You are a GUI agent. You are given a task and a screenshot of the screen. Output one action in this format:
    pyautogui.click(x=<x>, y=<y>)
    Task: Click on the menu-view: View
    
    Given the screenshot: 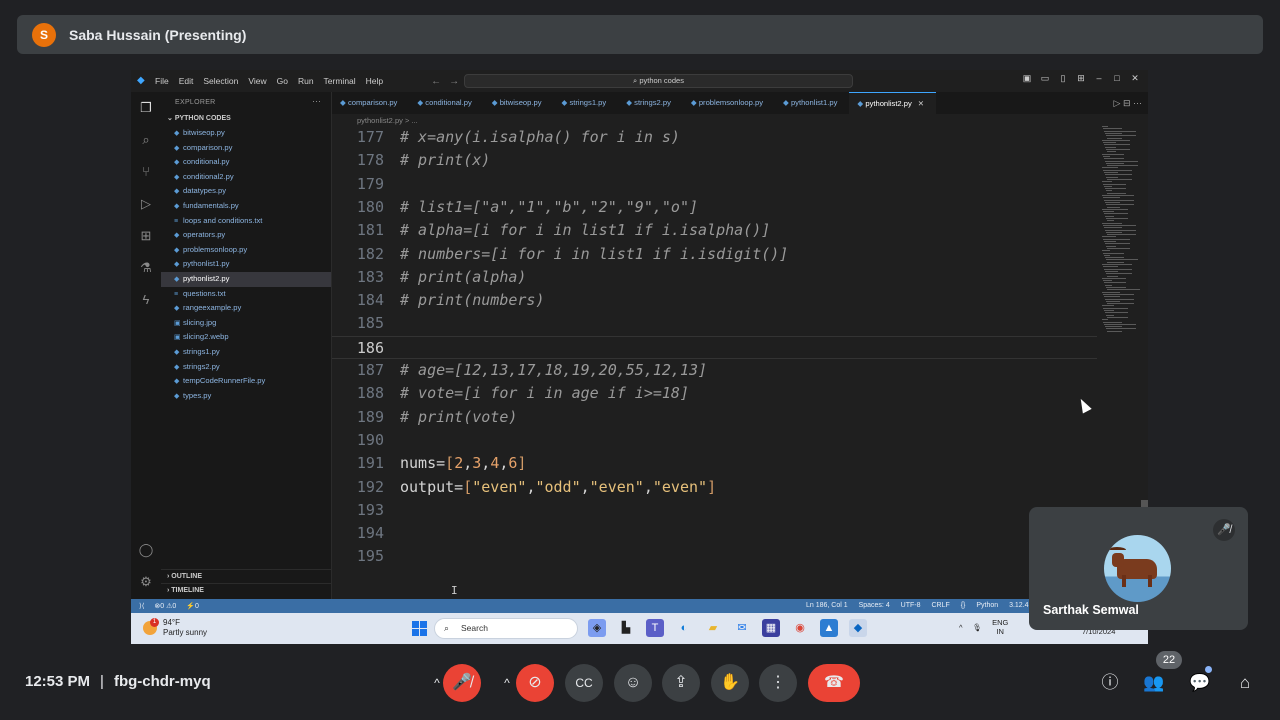 What is the action you would take?
    pyautogui.click(x=257, y=81)
    